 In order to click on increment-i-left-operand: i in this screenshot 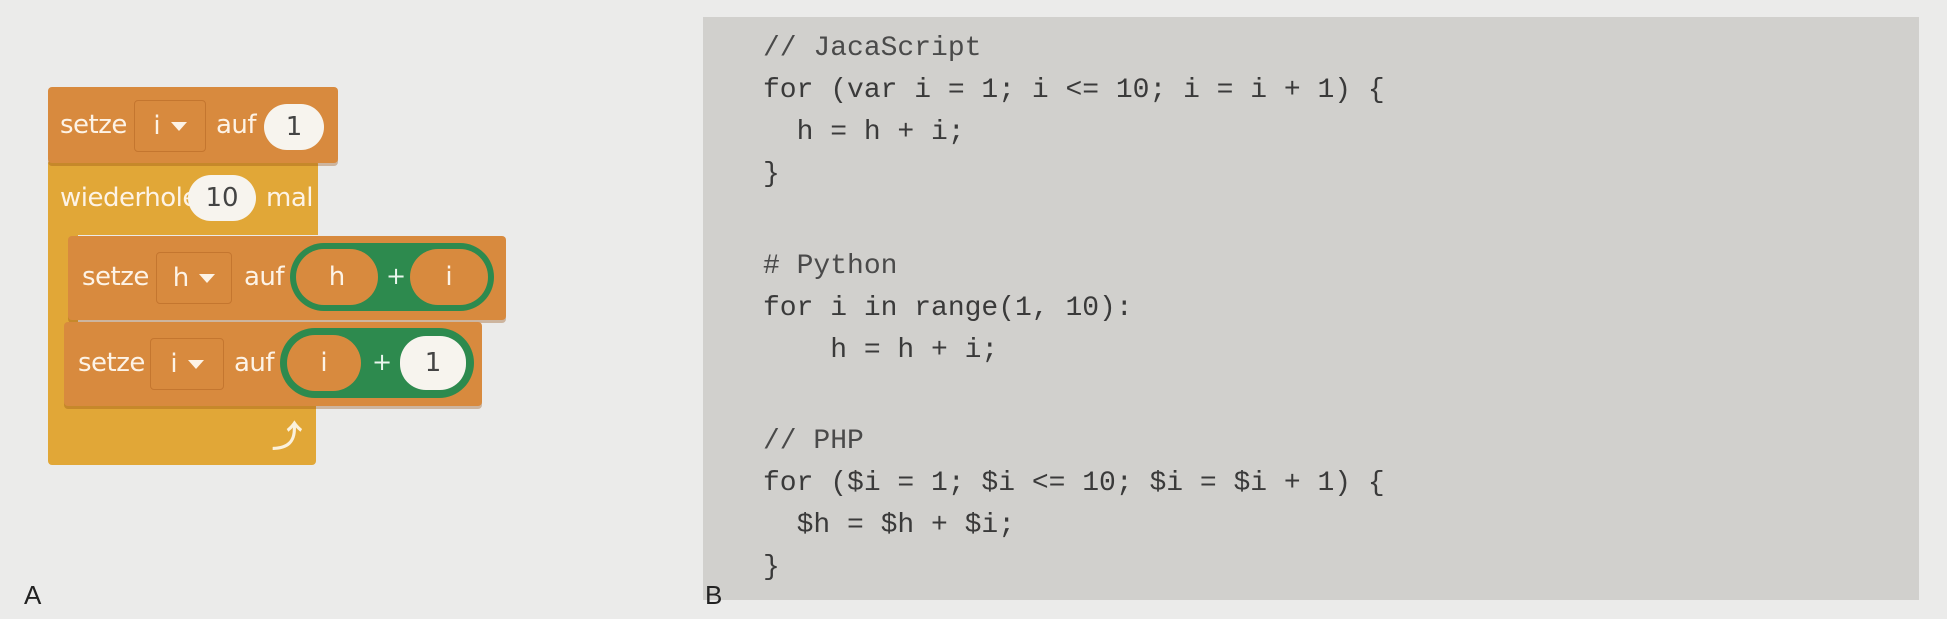, I will do `click(324, 363)`.